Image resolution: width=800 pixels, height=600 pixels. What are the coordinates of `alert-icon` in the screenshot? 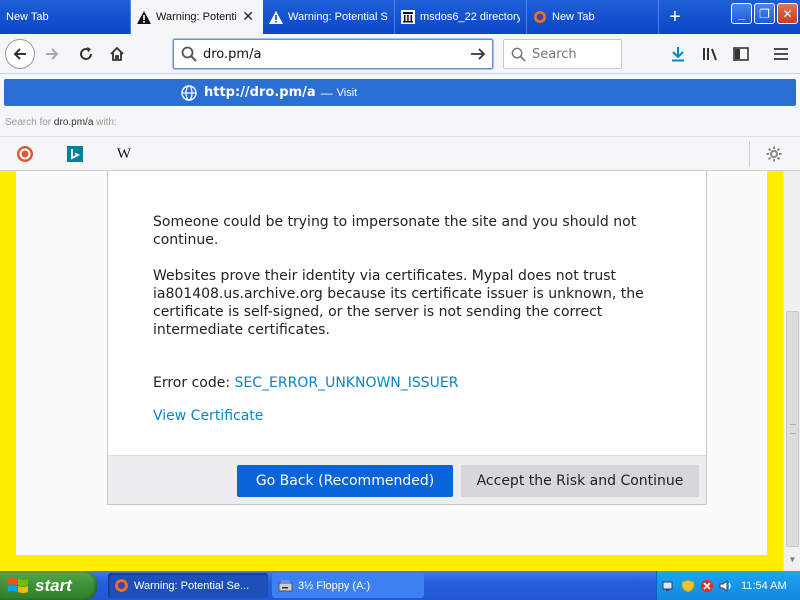 It's located at (707, 586).